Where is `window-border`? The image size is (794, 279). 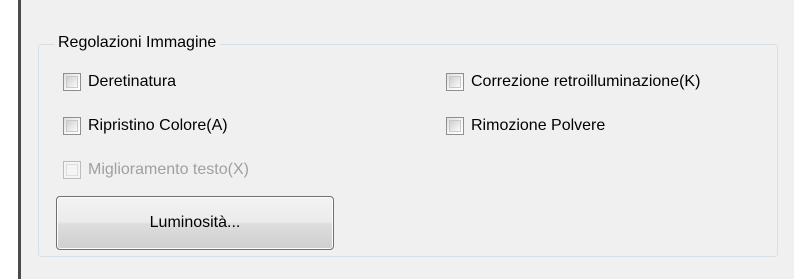
window-border is located at coordinates (19, 139).